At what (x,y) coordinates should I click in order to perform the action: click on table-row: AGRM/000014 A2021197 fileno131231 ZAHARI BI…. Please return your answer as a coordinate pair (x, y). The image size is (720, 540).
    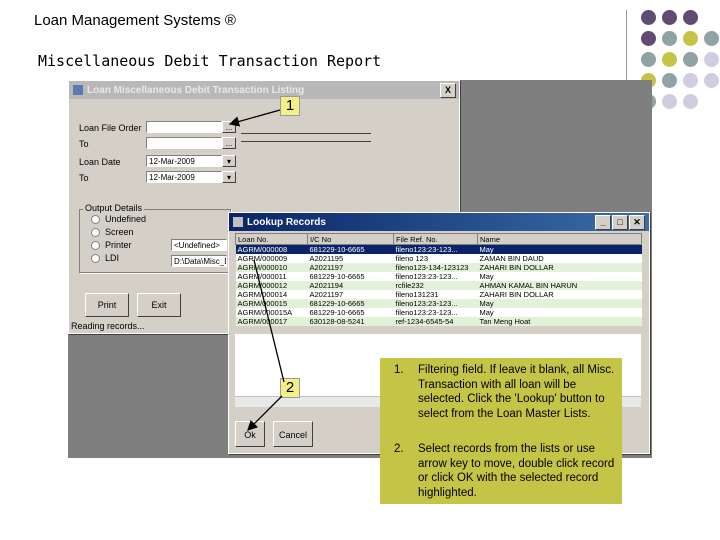
    Looking at the image, I should click on (438, 294).